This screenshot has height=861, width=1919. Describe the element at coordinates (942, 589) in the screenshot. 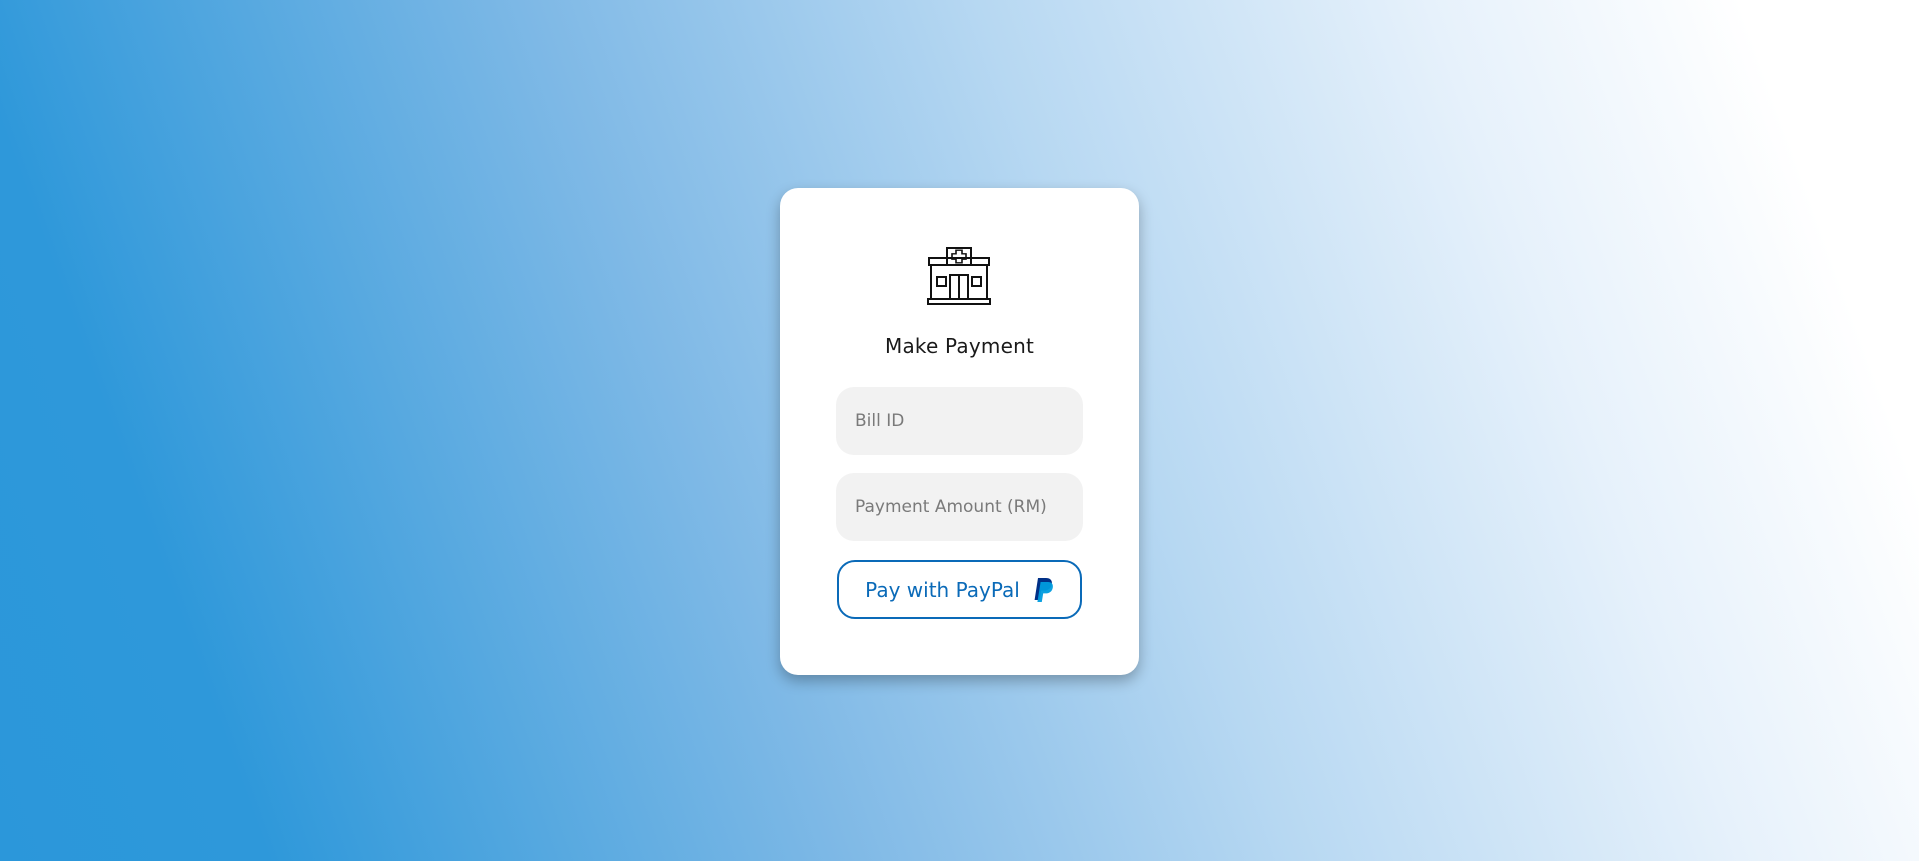

I see `pay-button-label: Pay with PayPal` at that location.